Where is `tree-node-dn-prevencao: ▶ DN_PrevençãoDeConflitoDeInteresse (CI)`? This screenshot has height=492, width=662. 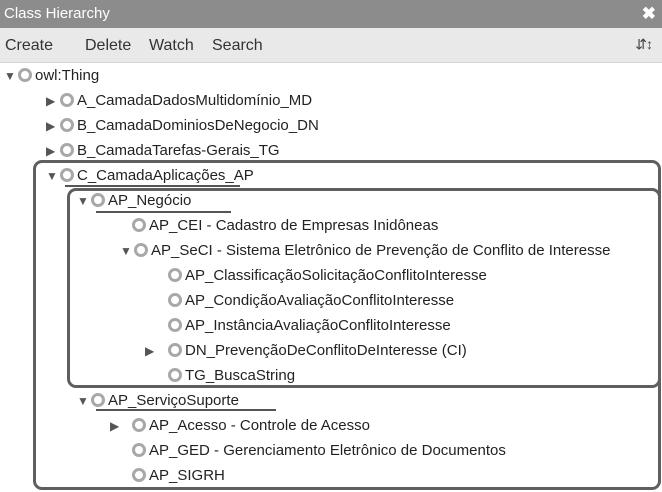
tree-node-dn-prevencao: ▶ DN_PrevençãoDeConflitoDeInteresse (CI) is located at coordinates (306, 351).